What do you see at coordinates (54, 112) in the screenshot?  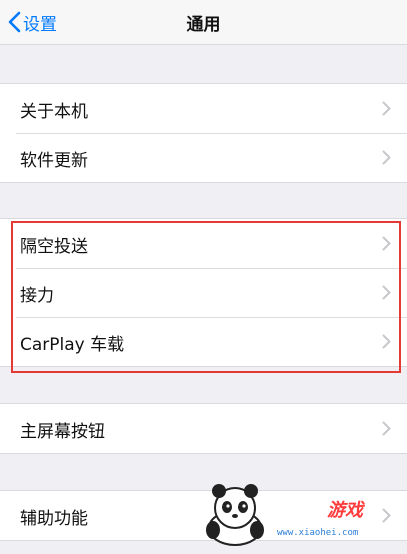 I see `row-label: 关于本机` at bounding box center [54, 112].